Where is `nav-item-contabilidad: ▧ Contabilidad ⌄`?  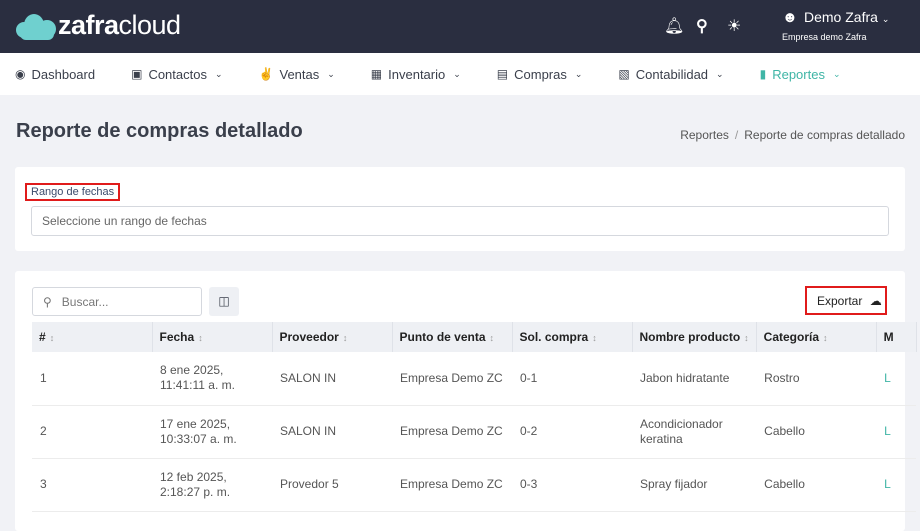
nav-item-contabilidad: ▧ Contabilidad ⌄ is located at coordinates (670, 74).